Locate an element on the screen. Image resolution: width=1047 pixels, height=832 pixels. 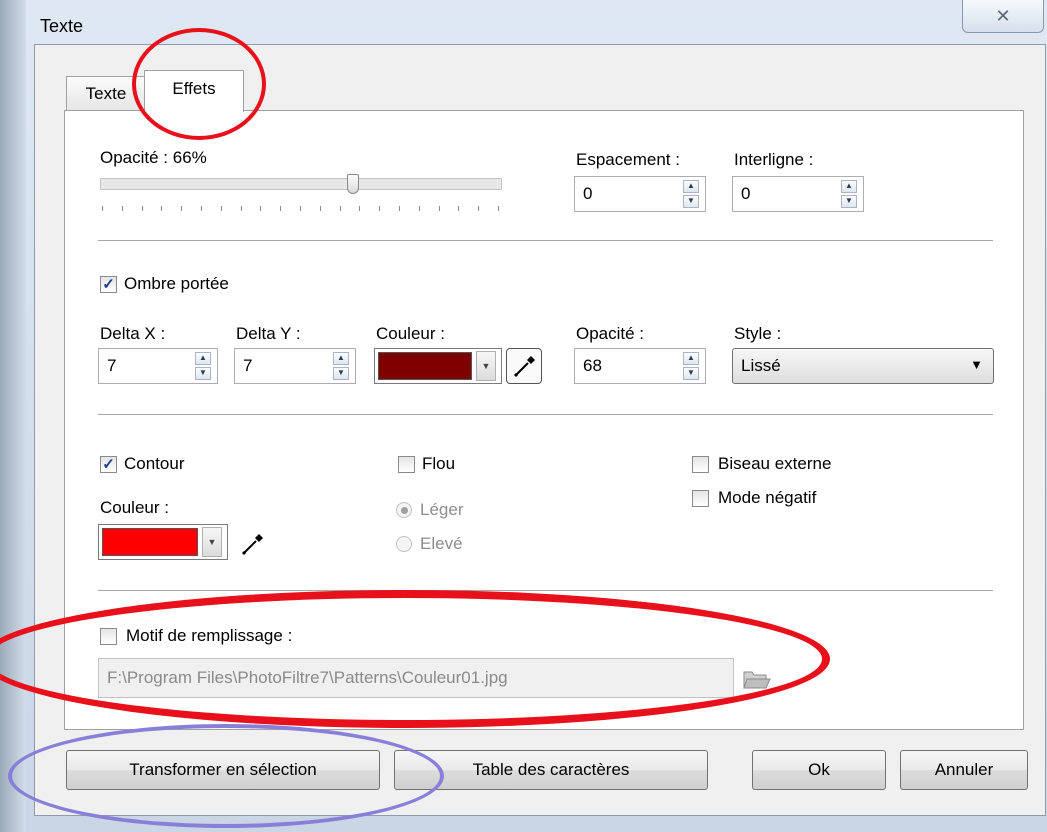
opacity-slider-thumb is located at coordinates (353, 184).